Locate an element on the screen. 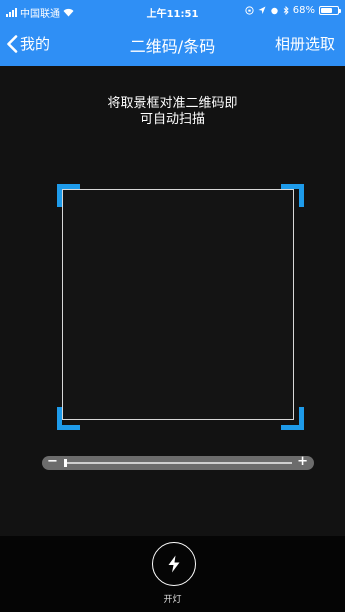  nav-bar: 我的 二维码/条码 相册选取 is located at coordinates (172, 44).